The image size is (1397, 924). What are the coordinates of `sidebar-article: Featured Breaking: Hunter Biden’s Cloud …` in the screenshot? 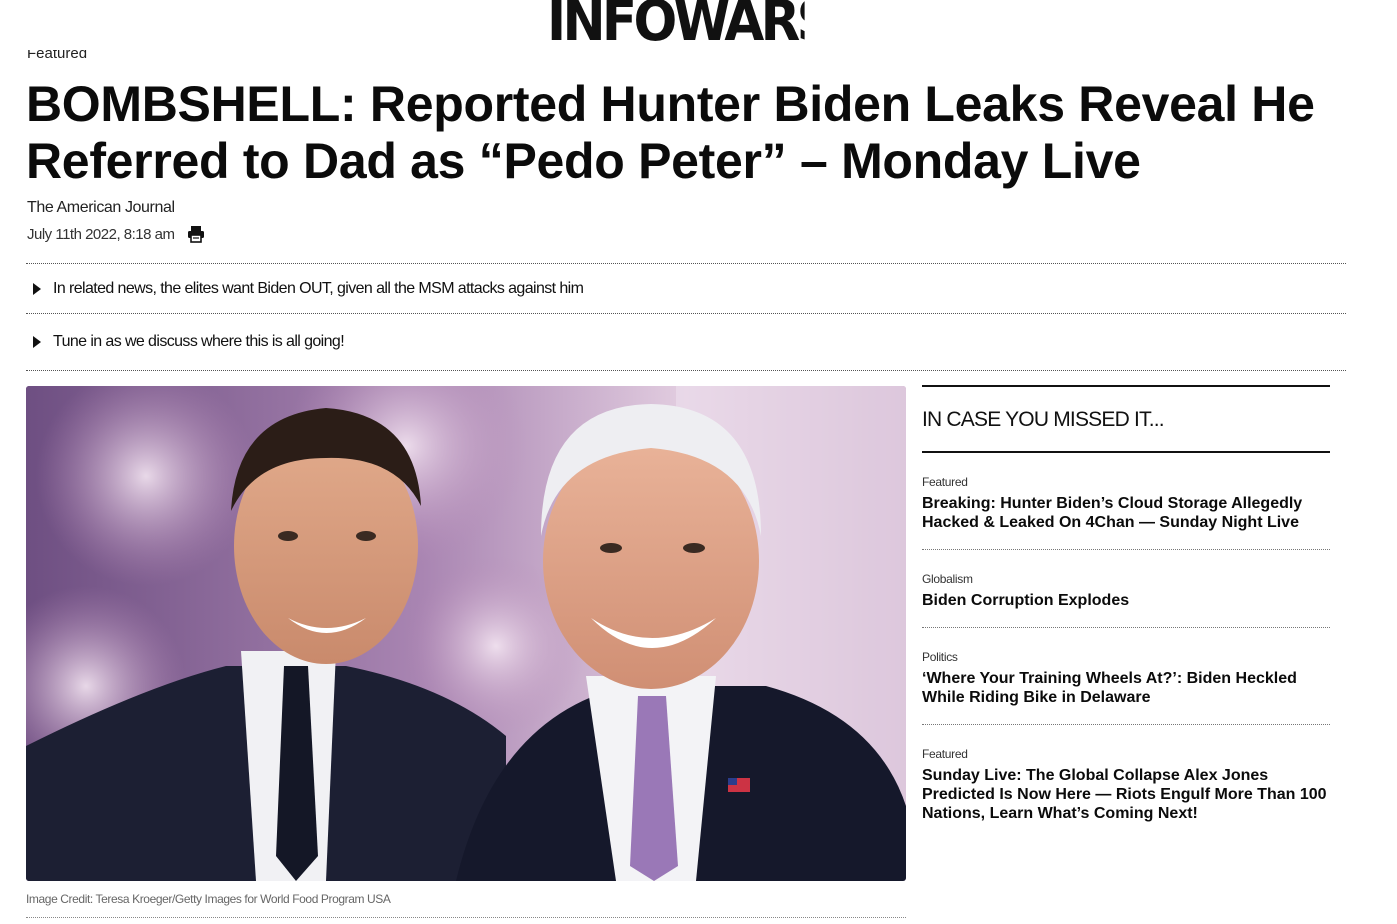 It's located at (1126, 501).